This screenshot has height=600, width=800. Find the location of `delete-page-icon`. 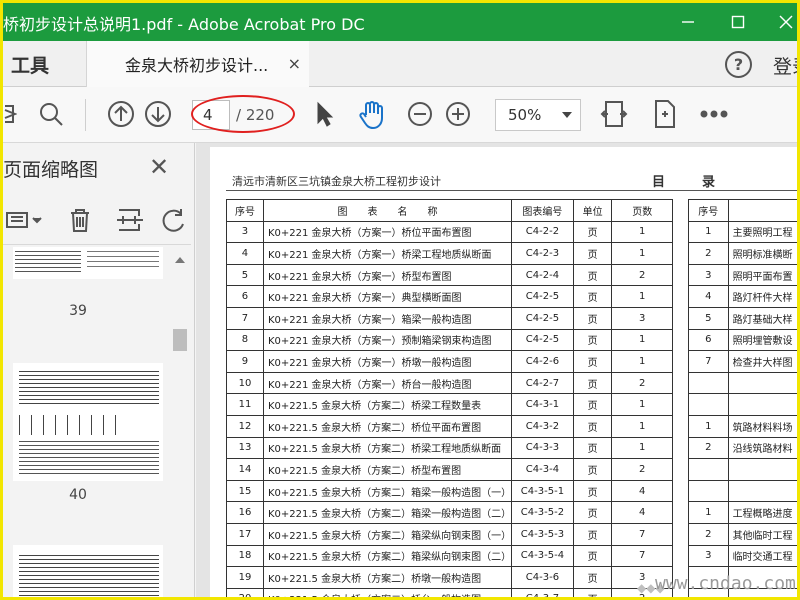

delete-page-icon is located at coordinates (80, 220).